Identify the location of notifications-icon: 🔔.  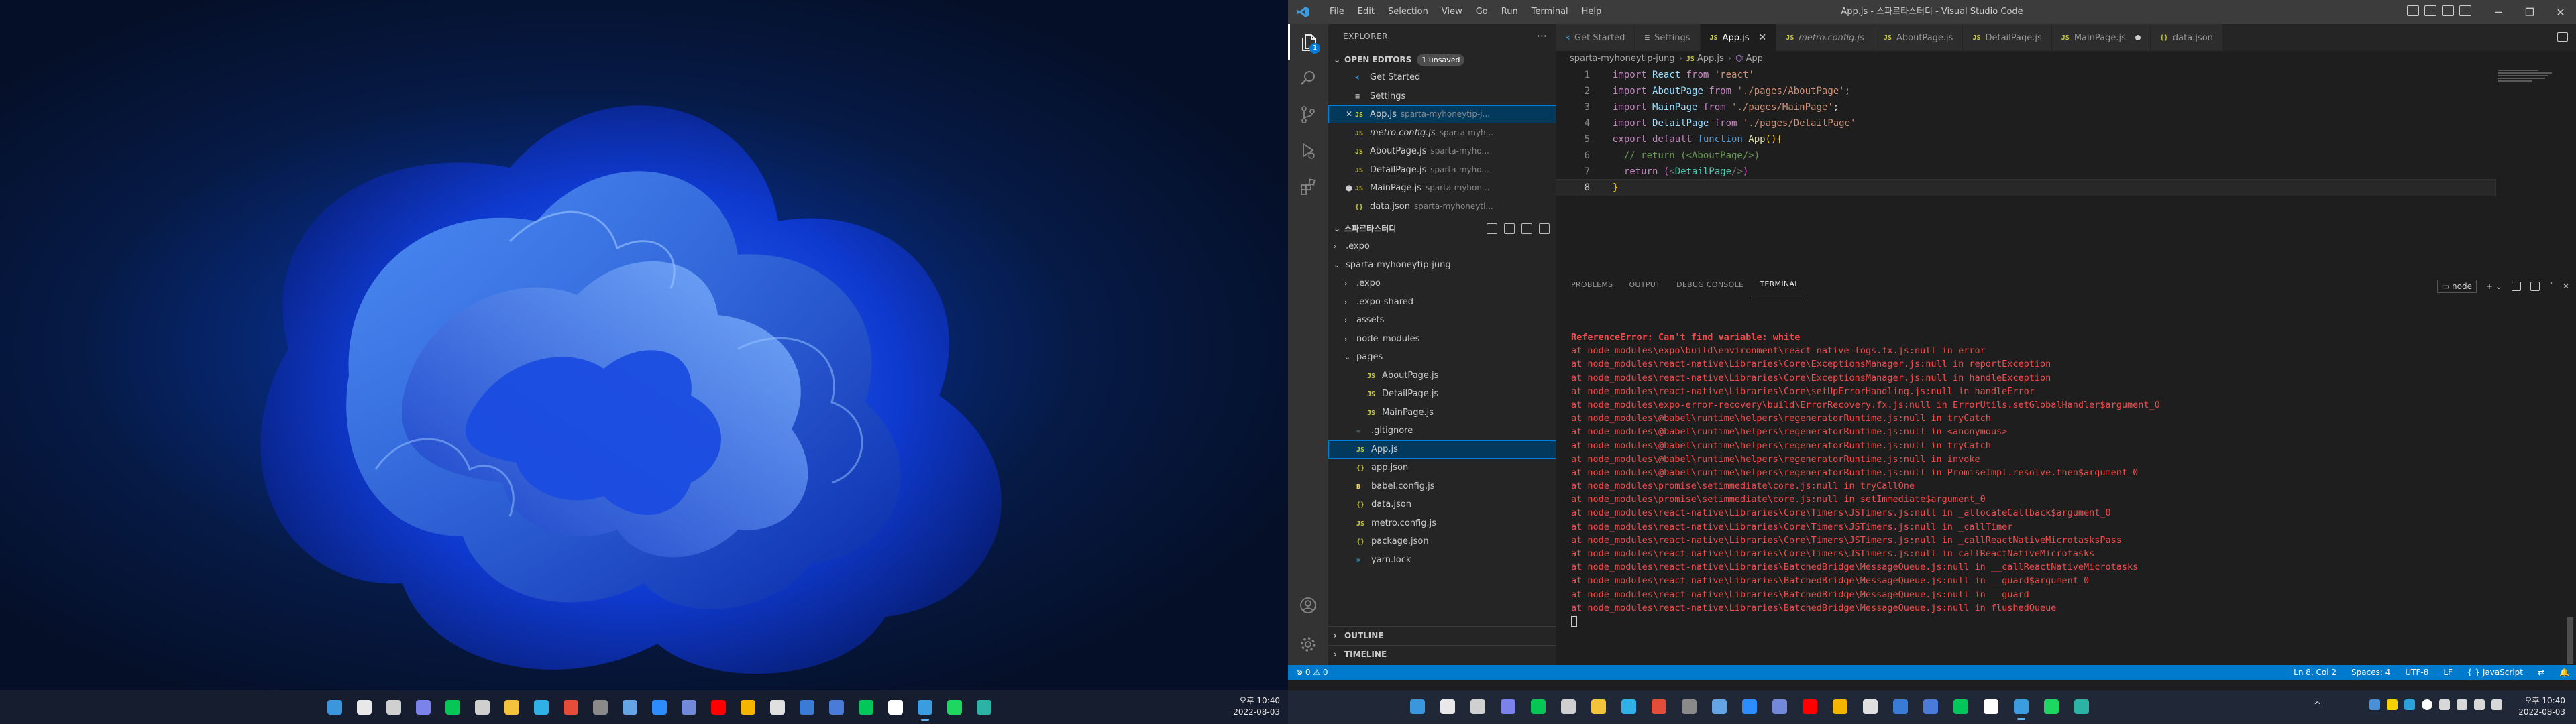
(2564, 672).